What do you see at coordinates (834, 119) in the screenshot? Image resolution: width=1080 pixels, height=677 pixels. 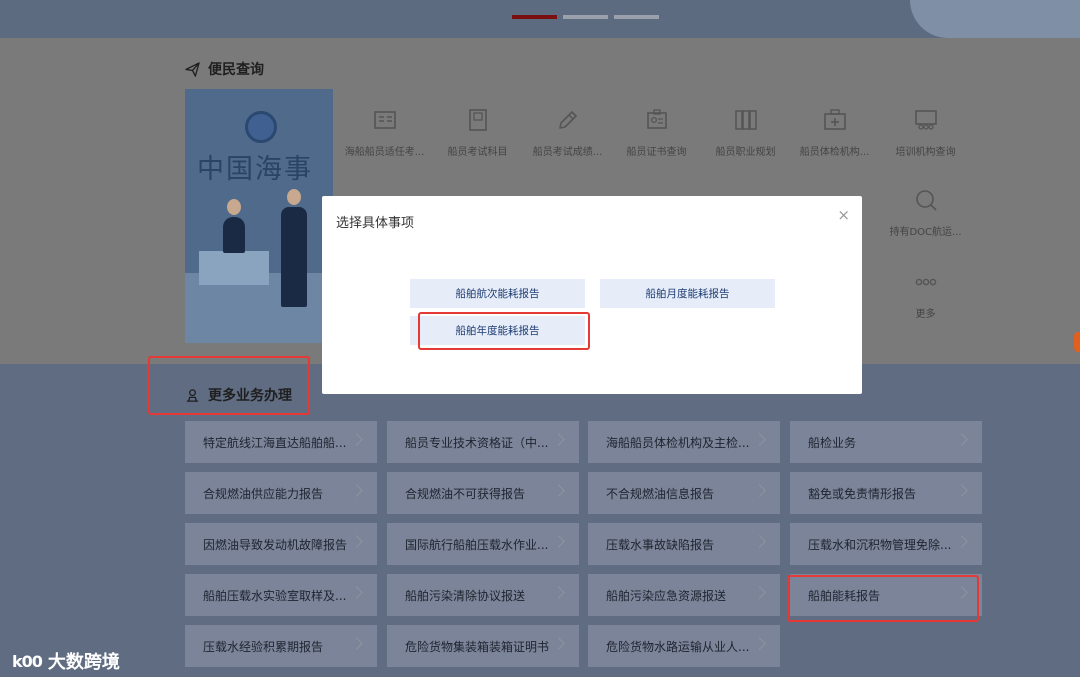 I see `medical-kit-icon` at bounding box center [834, 119].